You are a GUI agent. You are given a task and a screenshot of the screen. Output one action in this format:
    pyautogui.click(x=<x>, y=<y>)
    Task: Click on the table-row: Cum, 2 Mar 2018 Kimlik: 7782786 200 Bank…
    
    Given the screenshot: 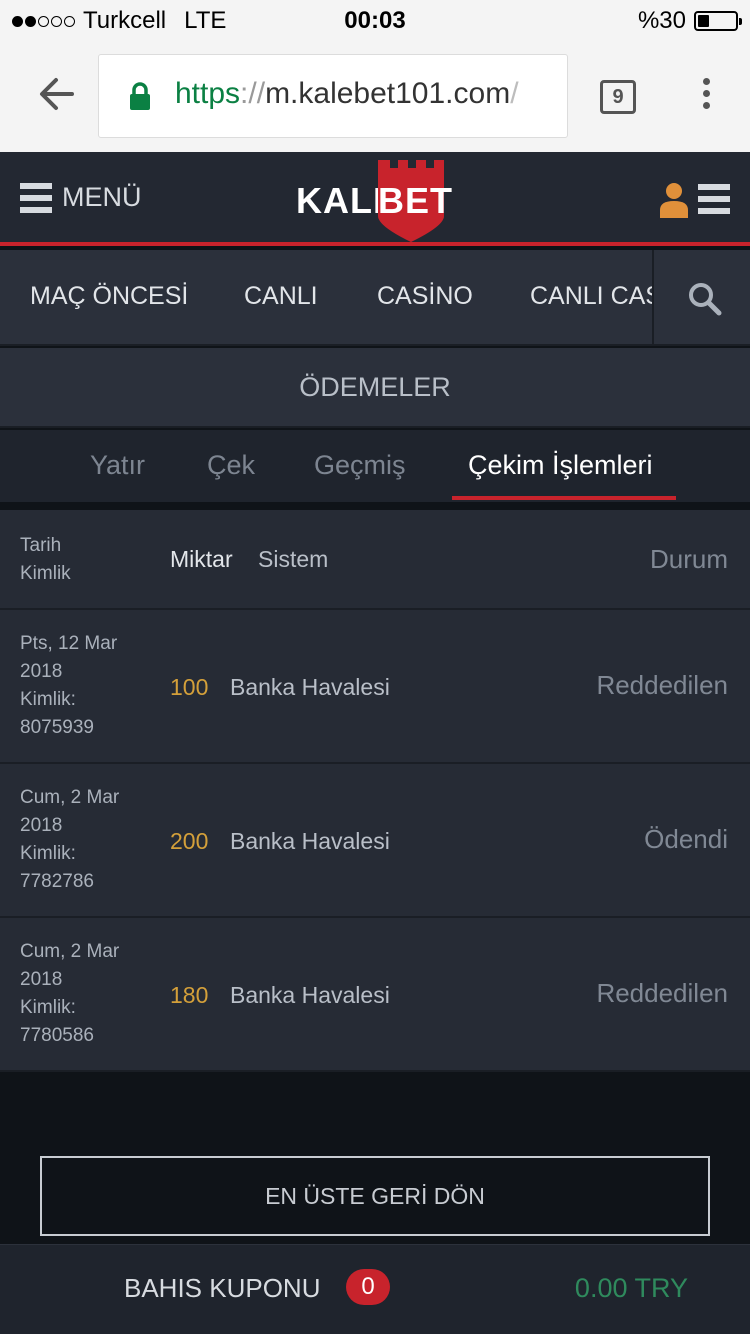 What is the action you would take?
    pyautogui.click(x=375, y=841)
    